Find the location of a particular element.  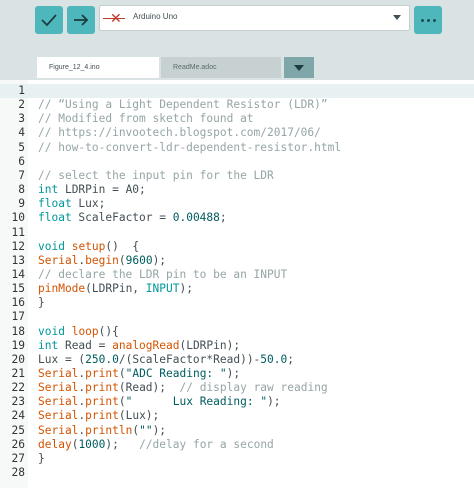

code-line: 18 void loop(){ is located at coordinates (237, 332).